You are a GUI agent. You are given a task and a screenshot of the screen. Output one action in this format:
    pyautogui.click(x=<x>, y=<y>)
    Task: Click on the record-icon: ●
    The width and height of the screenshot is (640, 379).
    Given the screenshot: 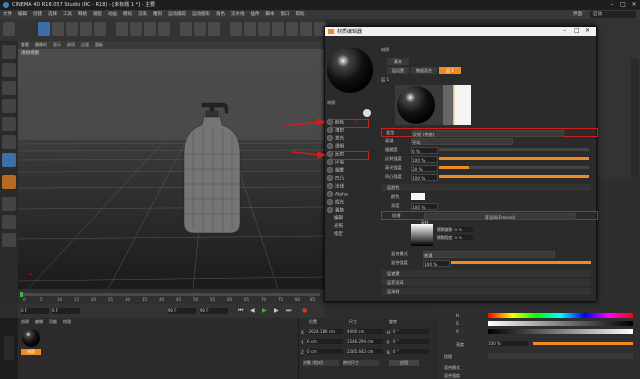 What is the action you would take?
    pyautogui.click(x=304, y=310)
    